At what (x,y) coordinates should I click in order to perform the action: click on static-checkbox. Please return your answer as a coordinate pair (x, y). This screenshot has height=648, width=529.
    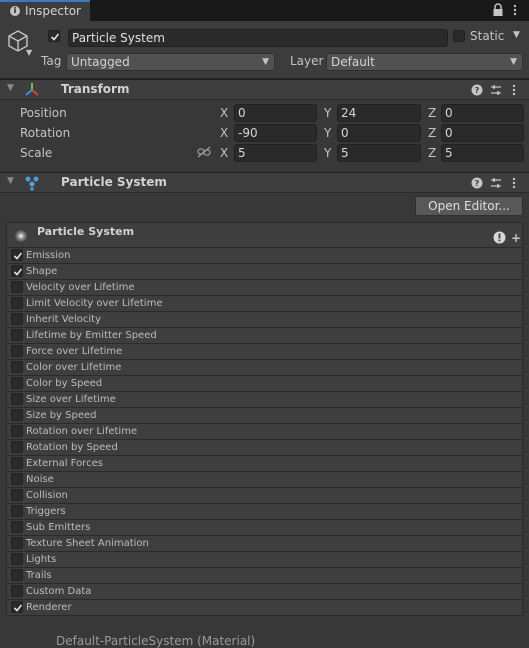
    Looking at the image, I should click on (459, 36).